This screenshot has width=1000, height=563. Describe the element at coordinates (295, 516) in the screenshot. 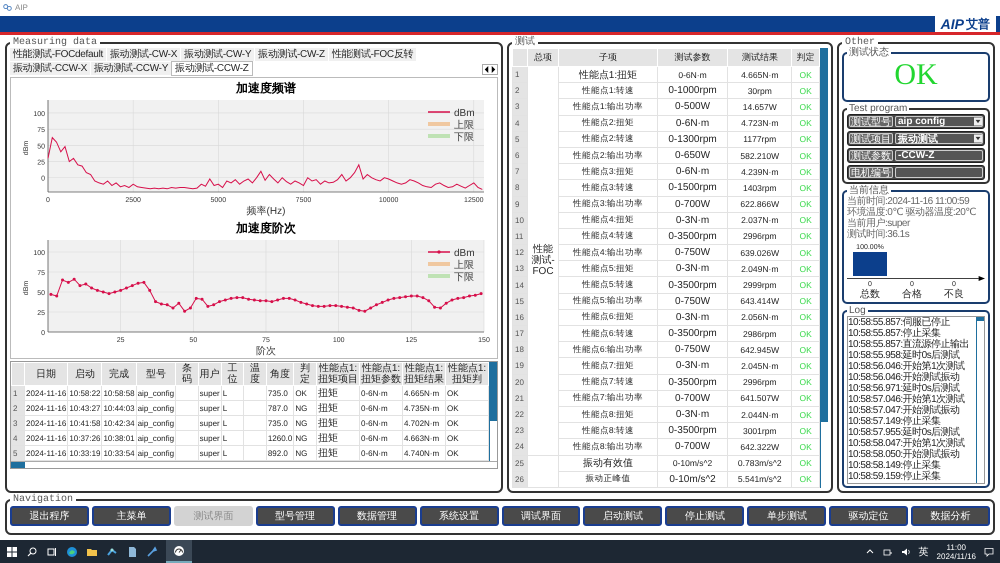

I see `nav-button: 型号管理` at that location.